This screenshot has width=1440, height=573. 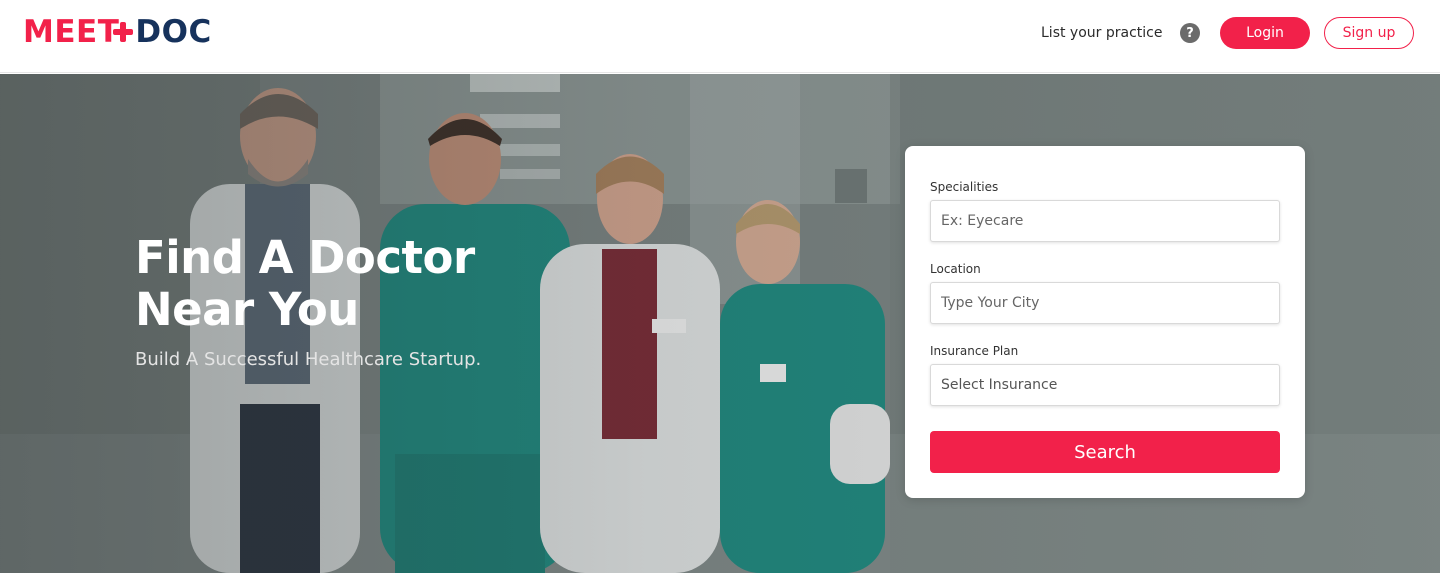 What do you see at coordinates (974, 351) in the screenshot?
I see `insurance-plan-label: Insurance Plan` at bounding box center [974, 351].